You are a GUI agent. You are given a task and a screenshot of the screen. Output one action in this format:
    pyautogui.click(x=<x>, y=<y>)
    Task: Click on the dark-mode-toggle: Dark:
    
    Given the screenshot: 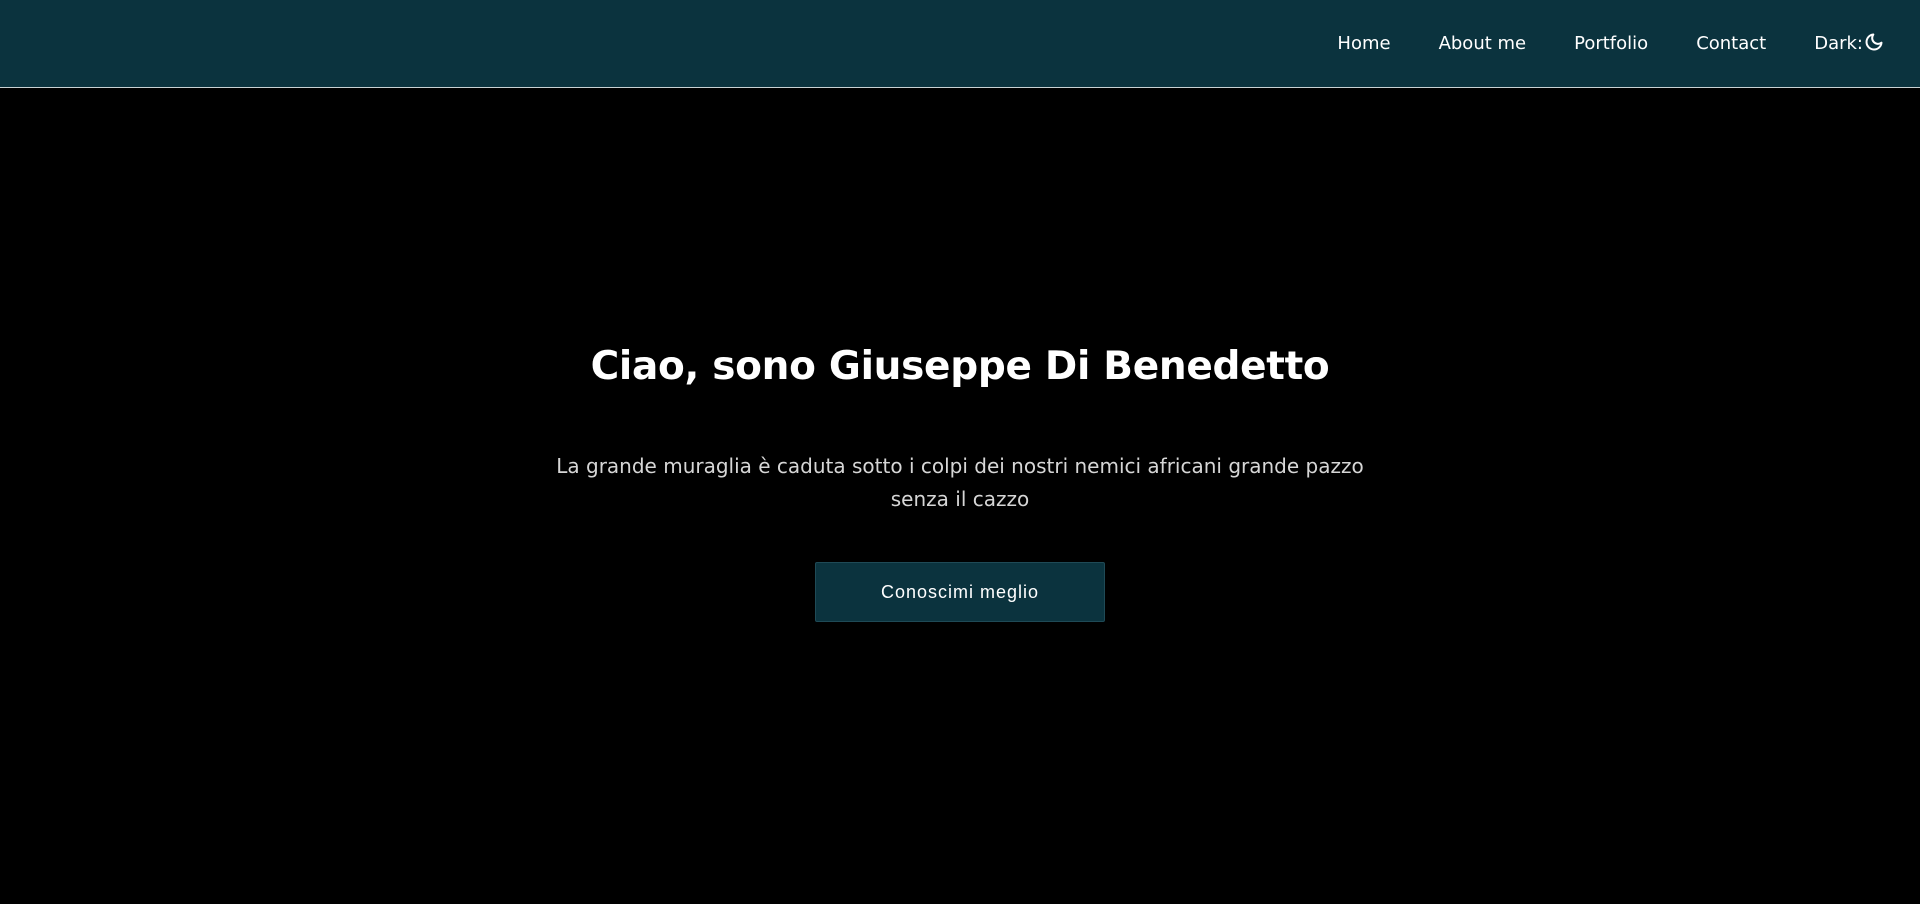 What is the action you would take?
    pyautogui.click(x=1849, y=43)
    